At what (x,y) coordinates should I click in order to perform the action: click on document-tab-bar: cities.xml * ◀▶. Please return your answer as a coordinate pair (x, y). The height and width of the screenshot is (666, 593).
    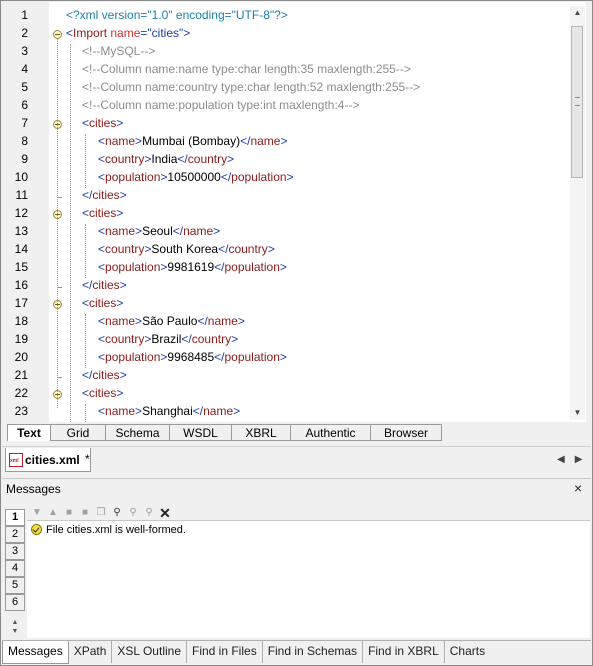
    Looking at the image, I should click on (296, 459).